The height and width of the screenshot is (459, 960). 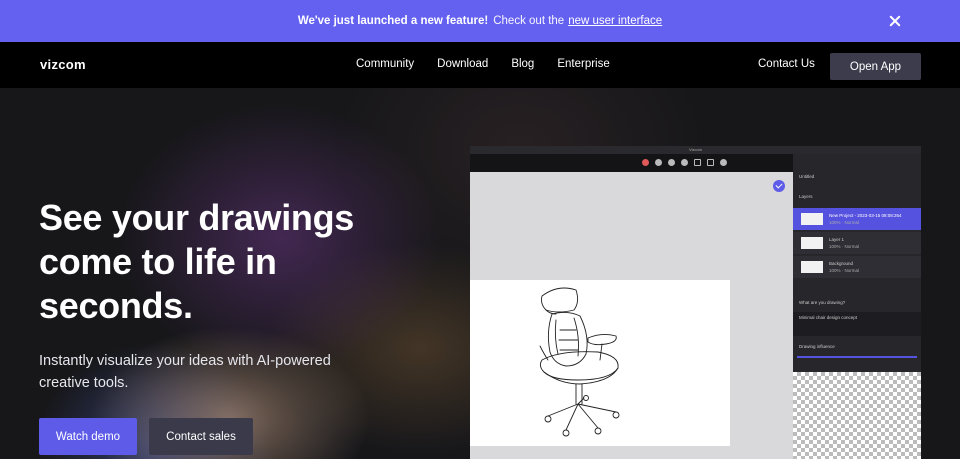 I want to click on nav-link-community: Community, so click(x=385, y=64).